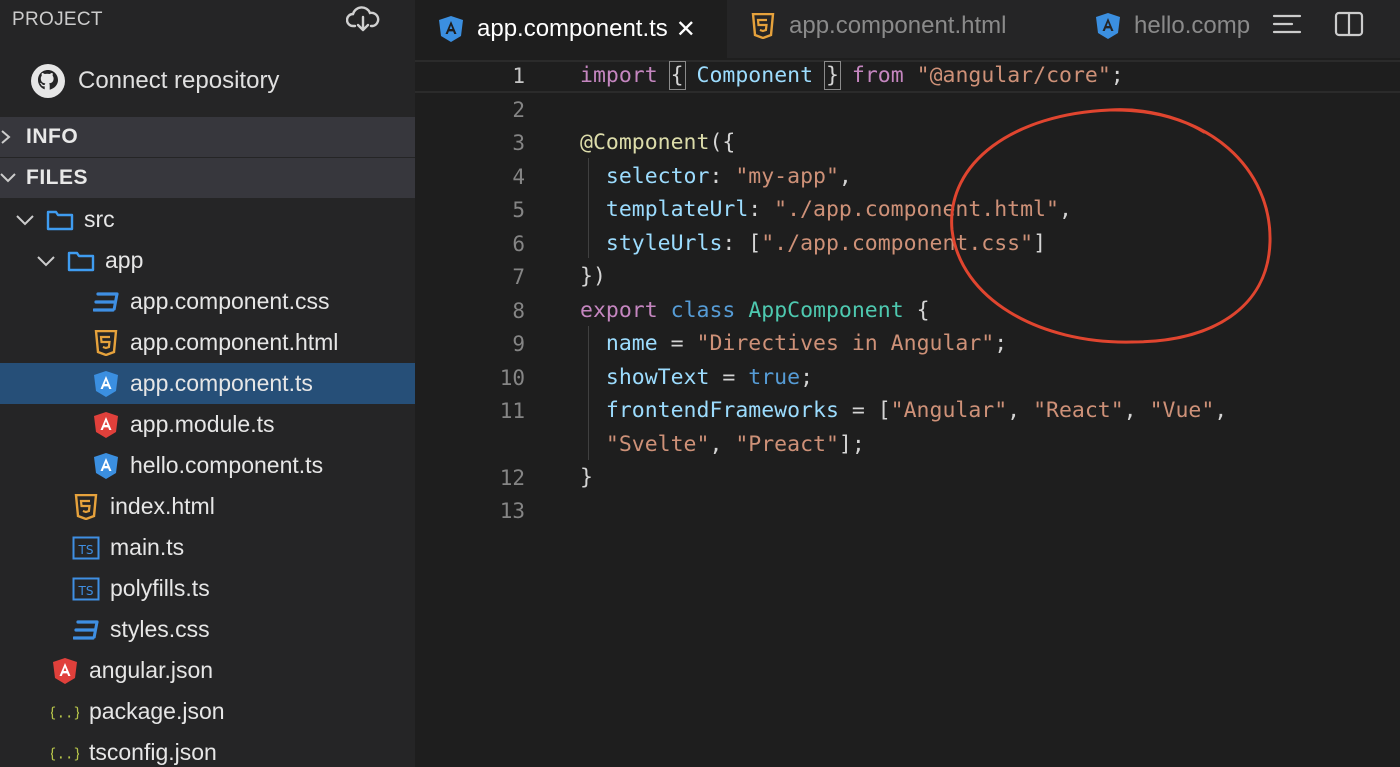 The width and height of the screenshot is (1400, 767). Describe the element at coordinates (1287, 24) in the screenshot. I see `outline-menu-icon` at that location.